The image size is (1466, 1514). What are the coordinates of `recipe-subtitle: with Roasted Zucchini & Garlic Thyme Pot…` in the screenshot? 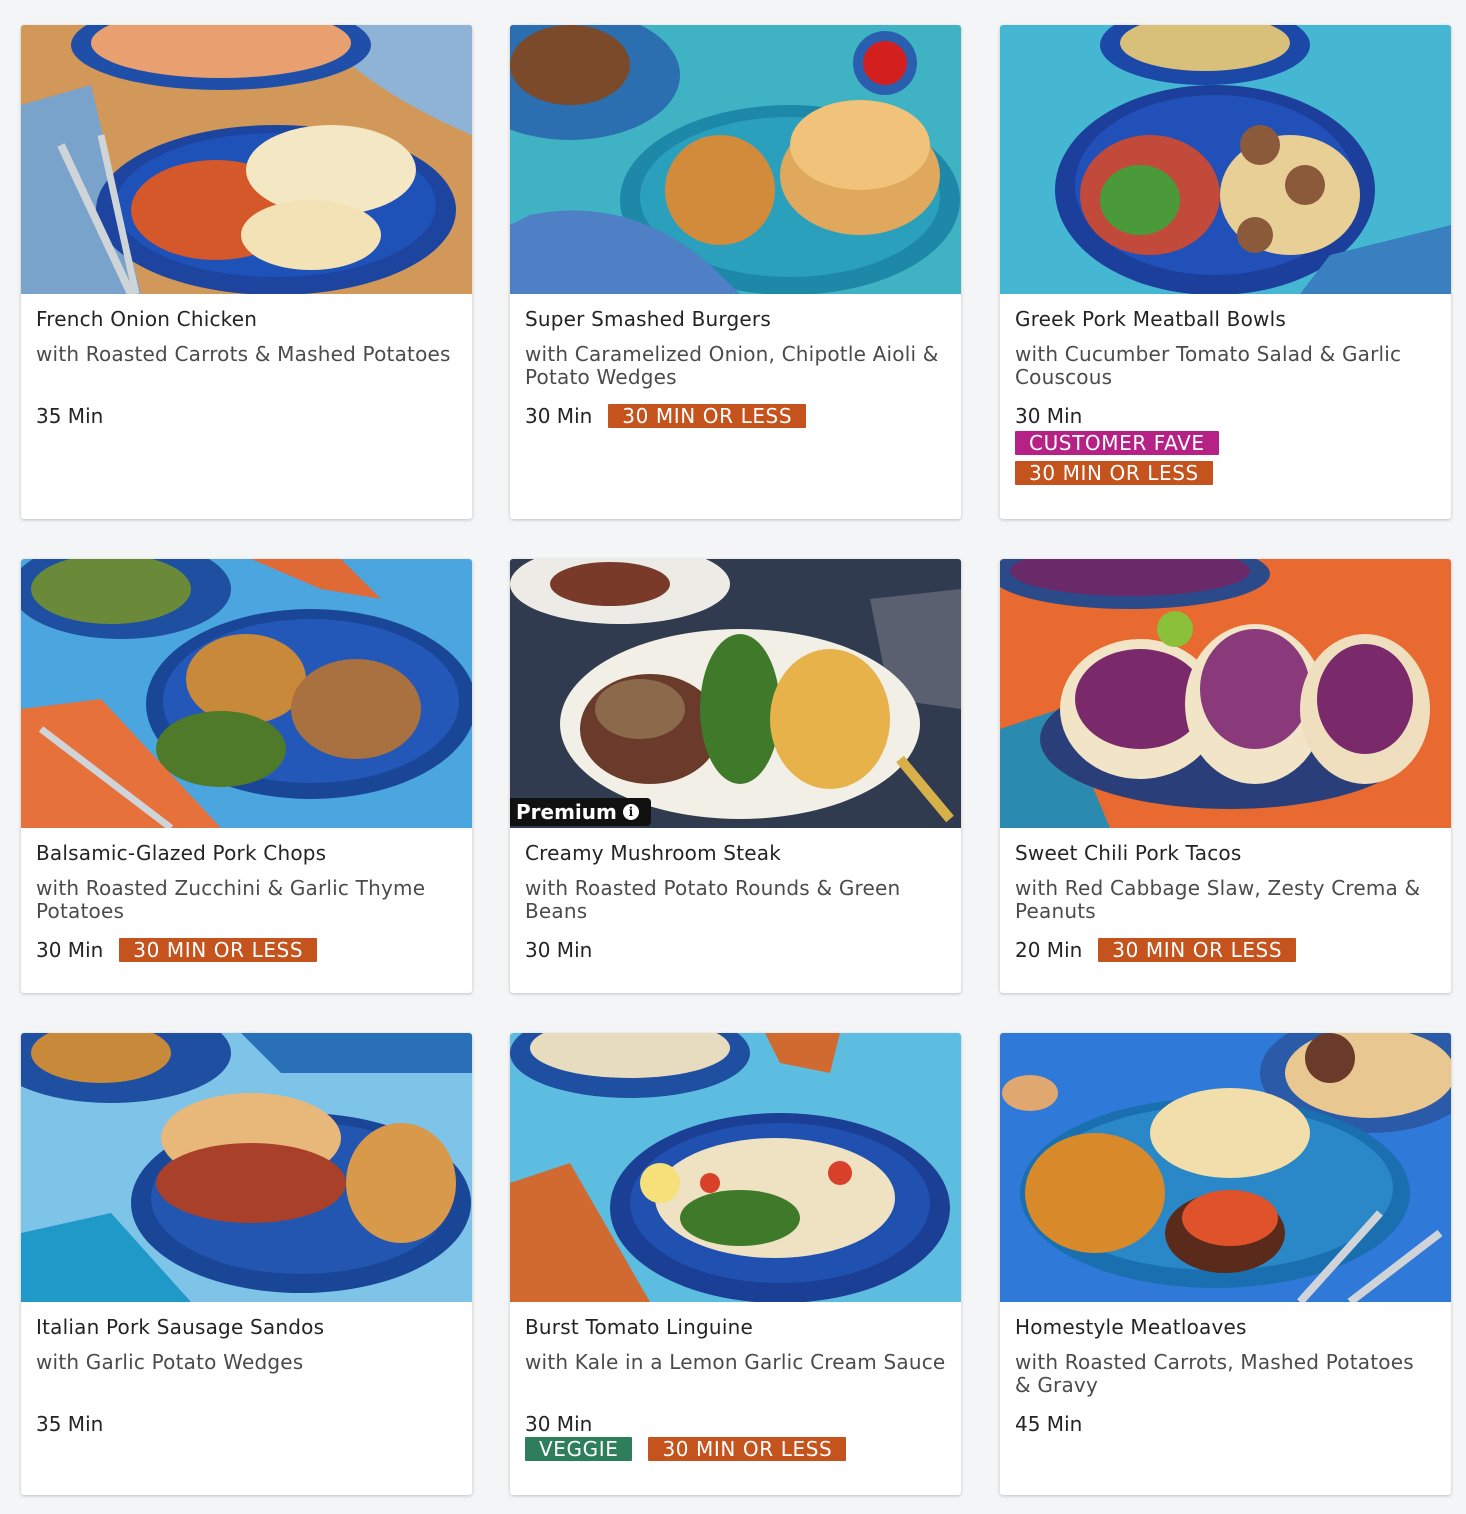 It's located at (231, 899).